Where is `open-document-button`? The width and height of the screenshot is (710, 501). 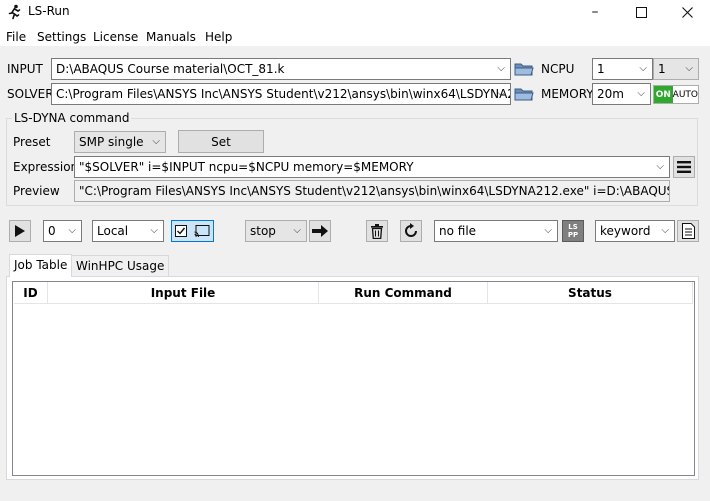
open-document-button is located at coordinates (688, 231).